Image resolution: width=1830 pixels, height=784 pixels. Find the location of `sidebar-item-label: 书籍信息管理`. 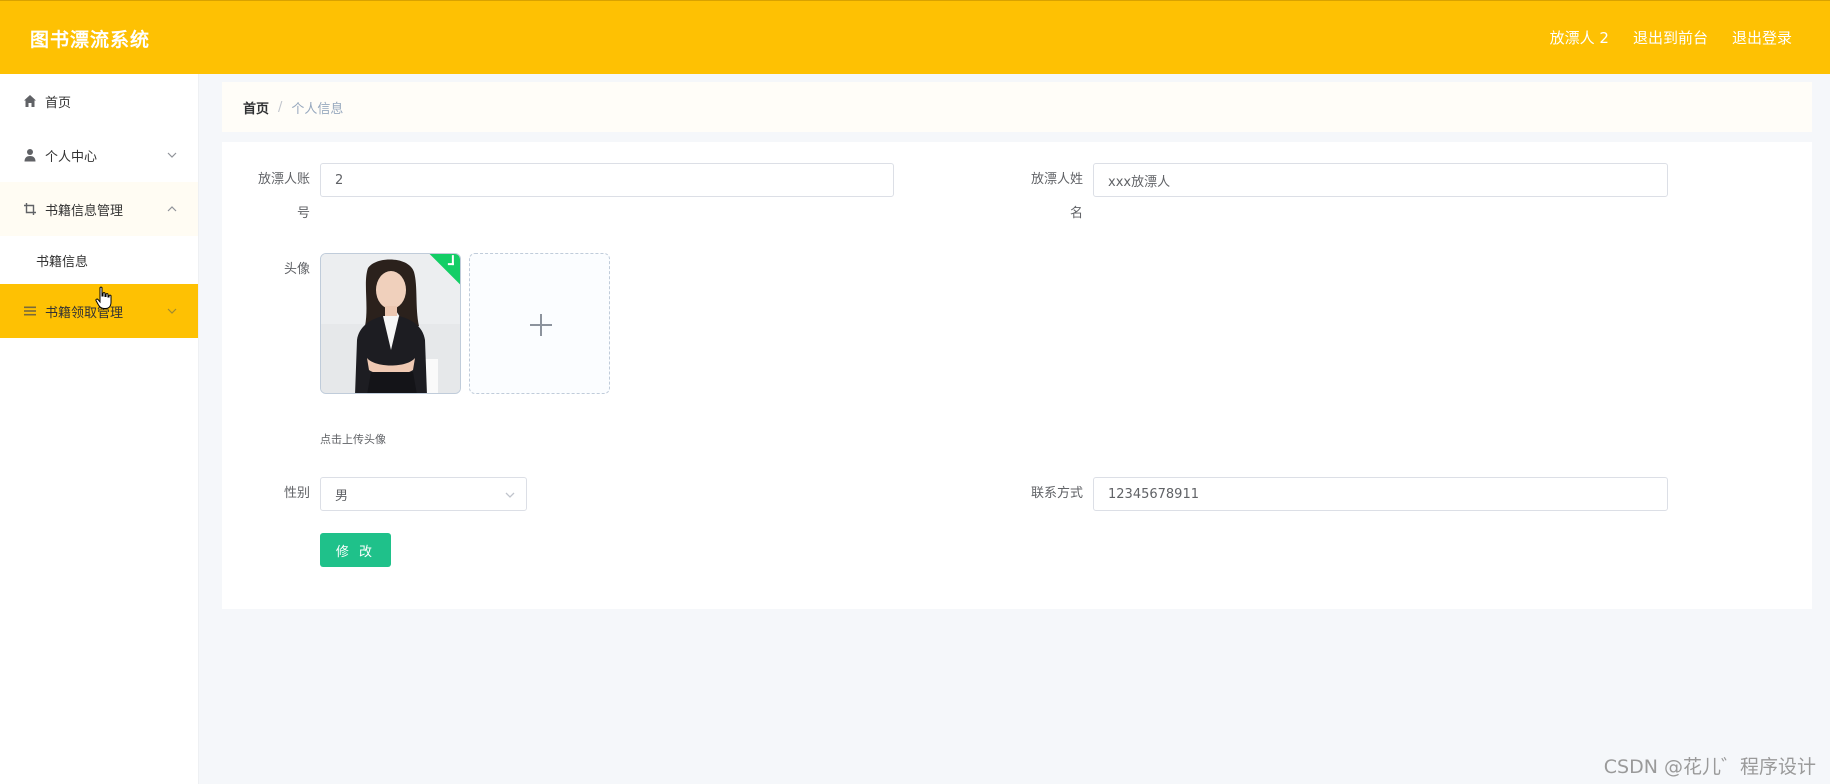

sidebar-item-label: 书籍信息管理 is located at coordinates (84, 211).